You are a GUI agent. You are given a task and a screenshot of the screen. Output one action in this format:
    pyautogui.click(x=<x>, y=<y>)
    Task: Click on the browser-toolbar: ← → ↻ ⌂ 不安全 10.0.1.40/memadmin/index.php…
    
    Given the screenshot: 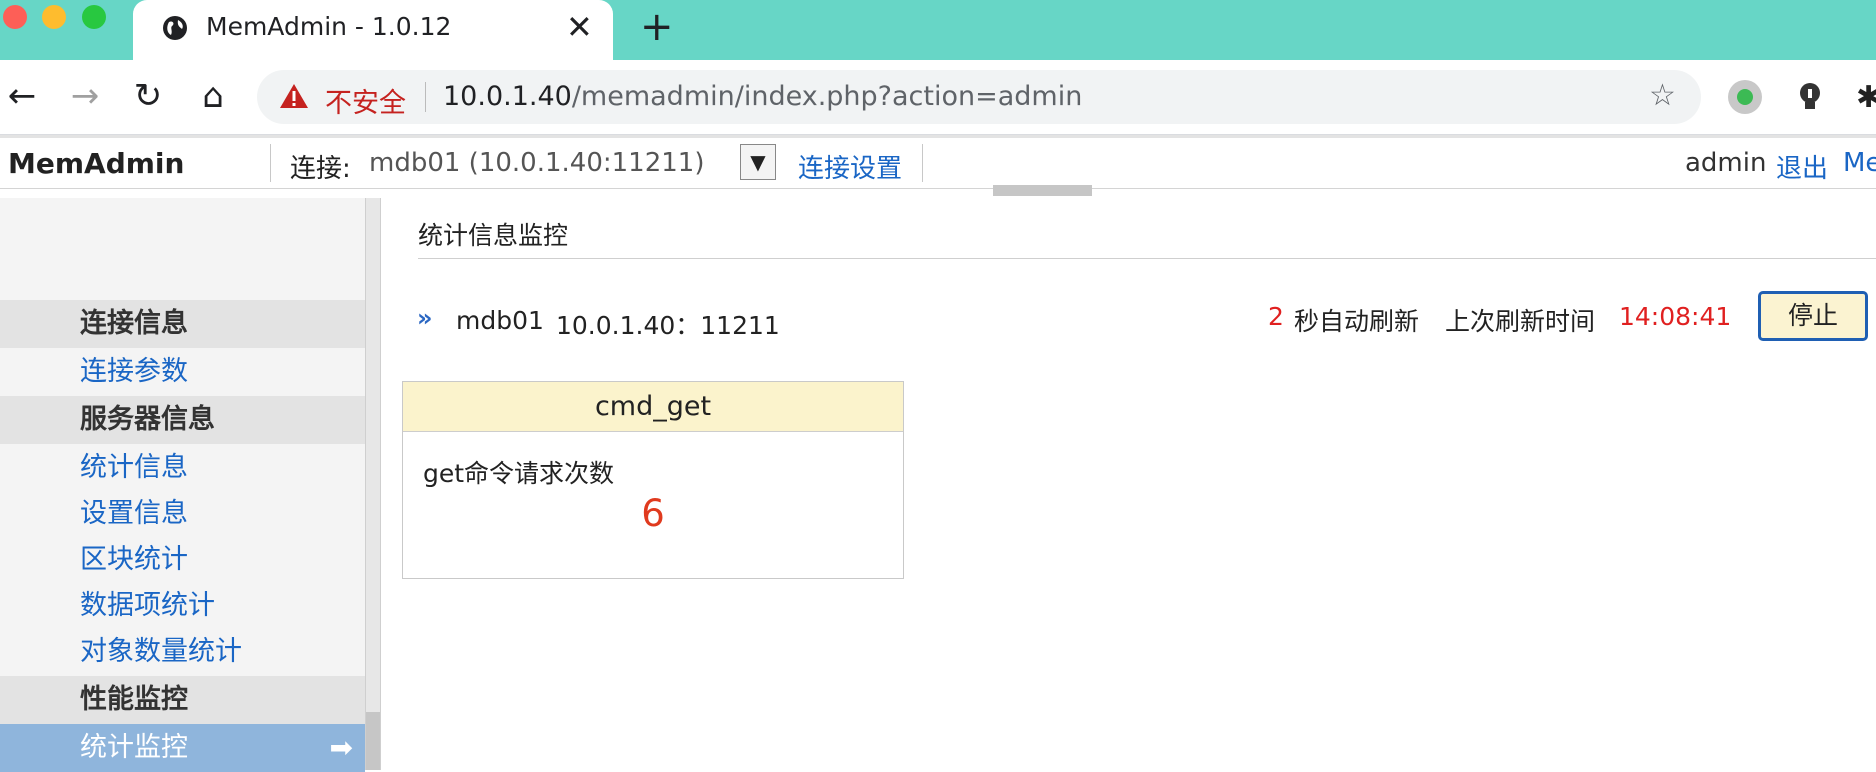 What is the action you would take?
    pyautogui.click(x=938, y=97)
    